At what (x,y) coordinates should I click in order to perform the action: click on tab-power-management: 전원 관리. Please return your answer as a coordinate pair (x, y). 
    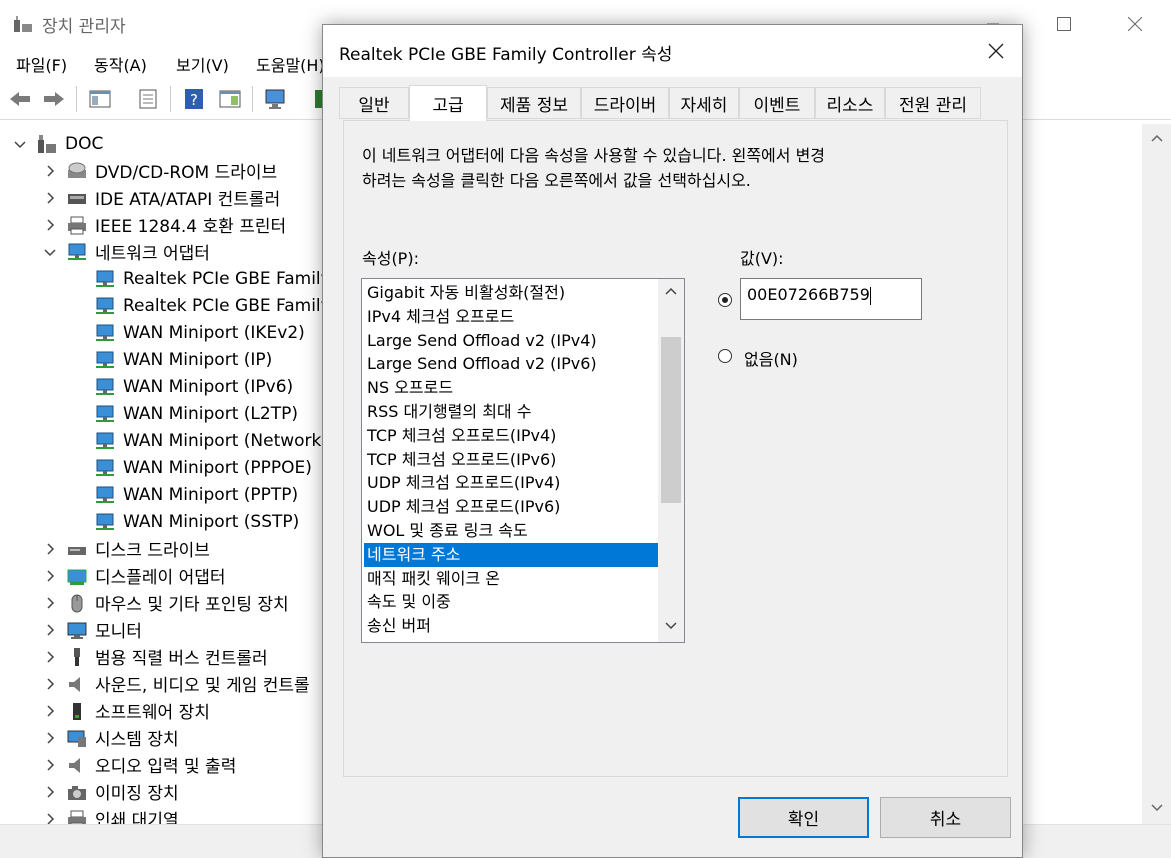
    Looking at the image, I should click on (933, 103).